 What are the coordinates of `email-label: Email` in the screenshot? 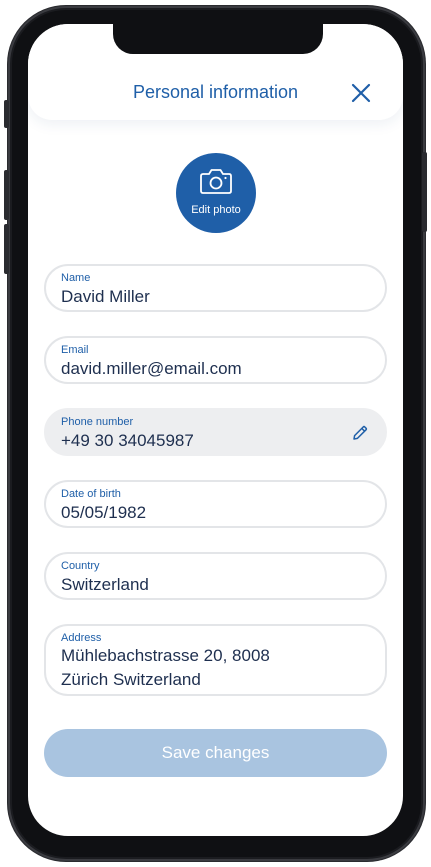 It's located at (75, 350).